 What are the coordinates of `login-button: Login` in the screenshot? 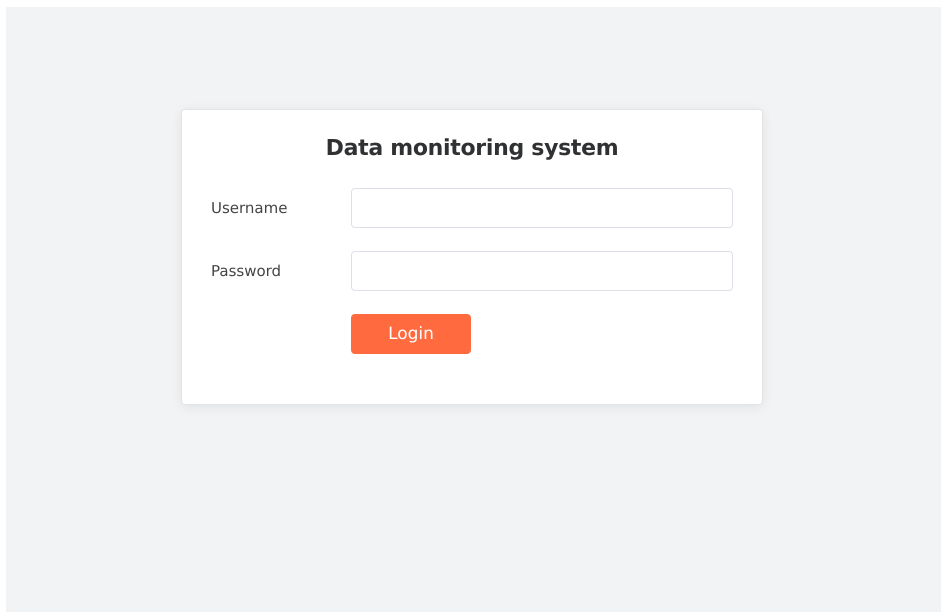 It's located at (411, 334).